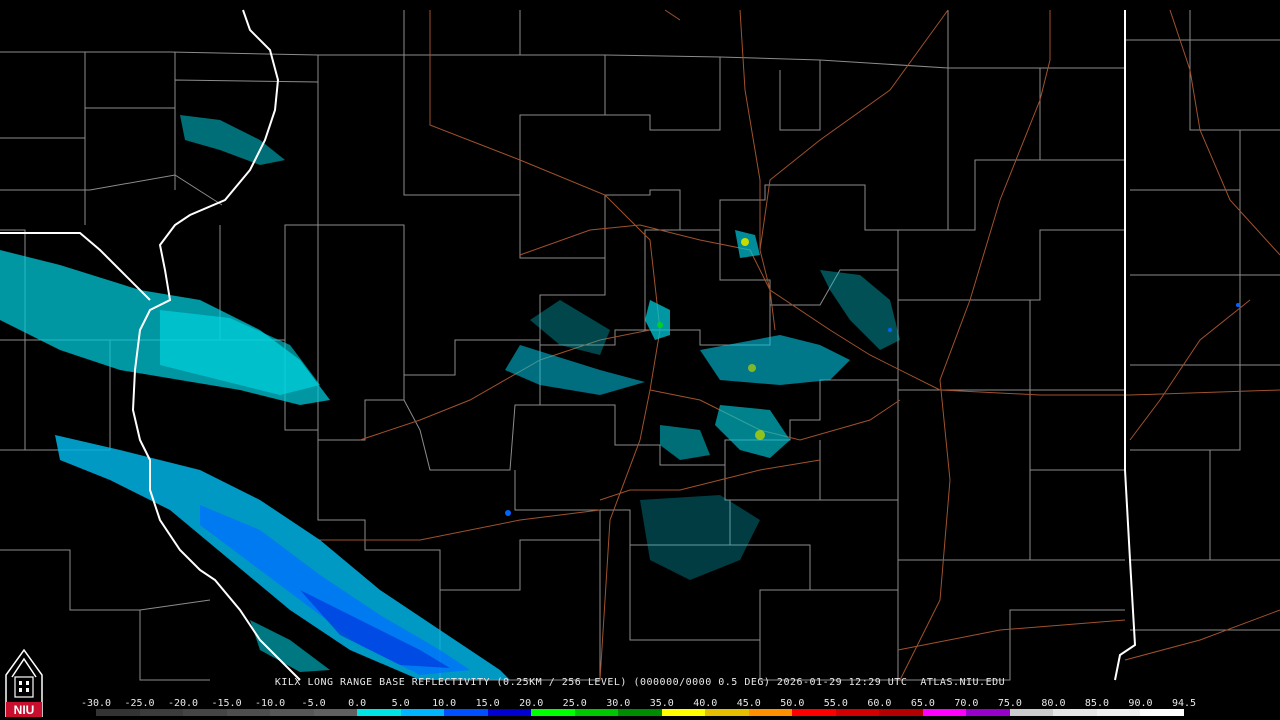 This screenshot has width=1280, height=720. I want to click on colorbar-tick-label: -15.0, so click(226, 703).